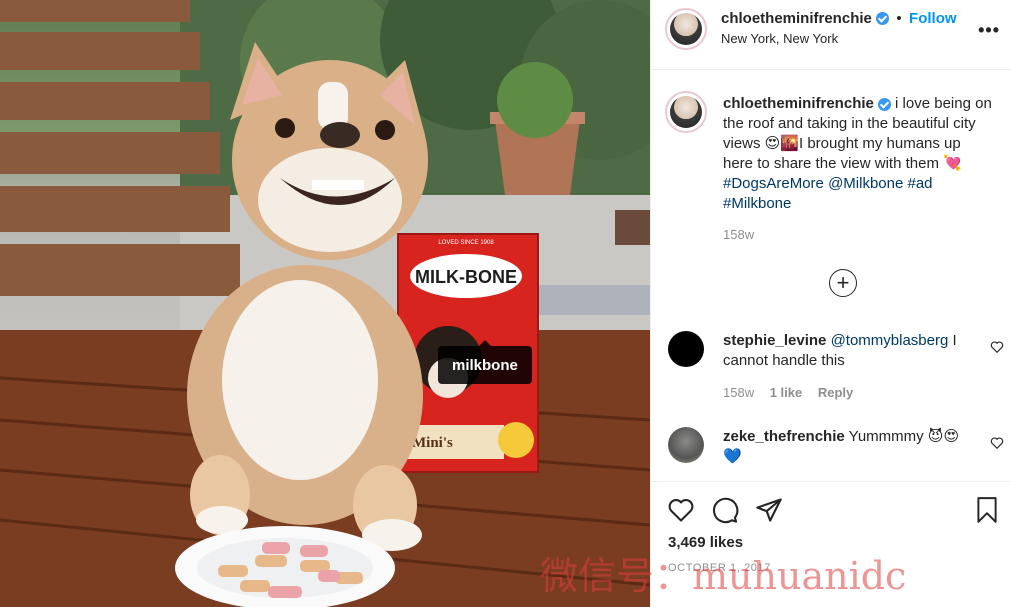 The width and height of the screenshot is (1011, 607). Describe the element at coordinates (732, 456) in the screenshot. I see `comment-text: 💙` at that location.